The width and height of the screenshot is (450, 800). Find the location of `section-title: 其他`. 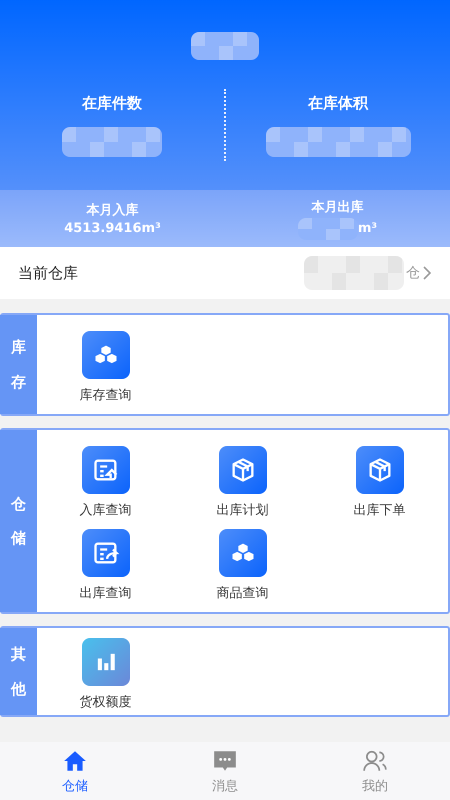

section-title: 其他 is located at coordinates (18, 672).